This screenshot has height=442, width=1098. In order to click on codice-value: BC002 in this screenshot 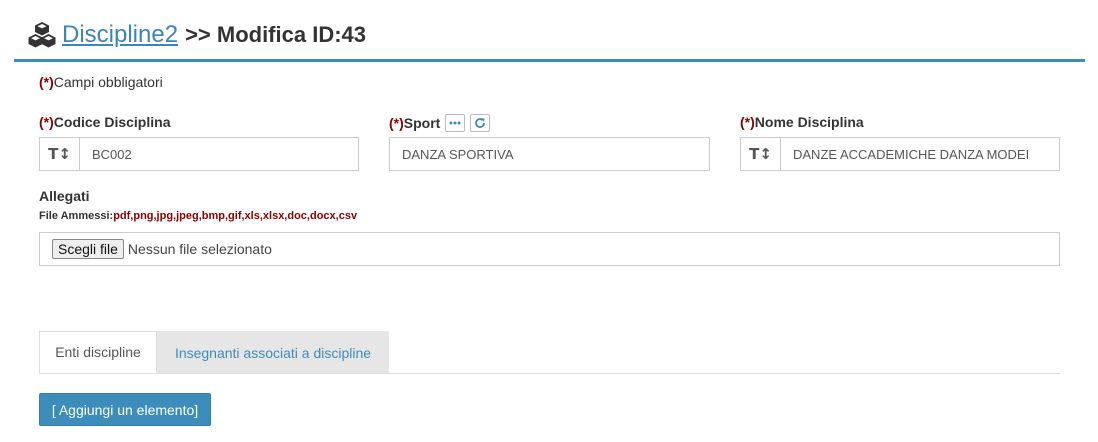, I will do `click(106, 154)`.